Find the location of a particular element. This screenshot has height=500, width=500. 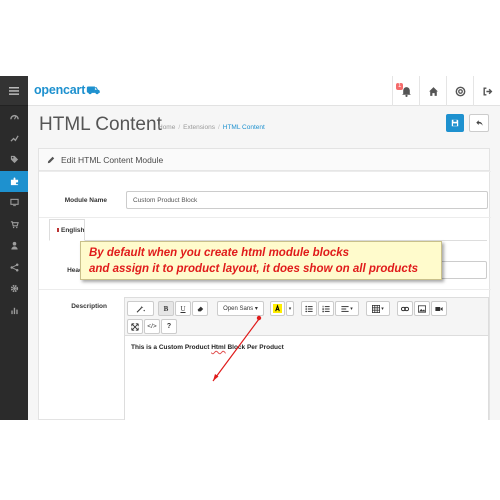

font-family-value: Open Sans is located at coordinates (238, 308).